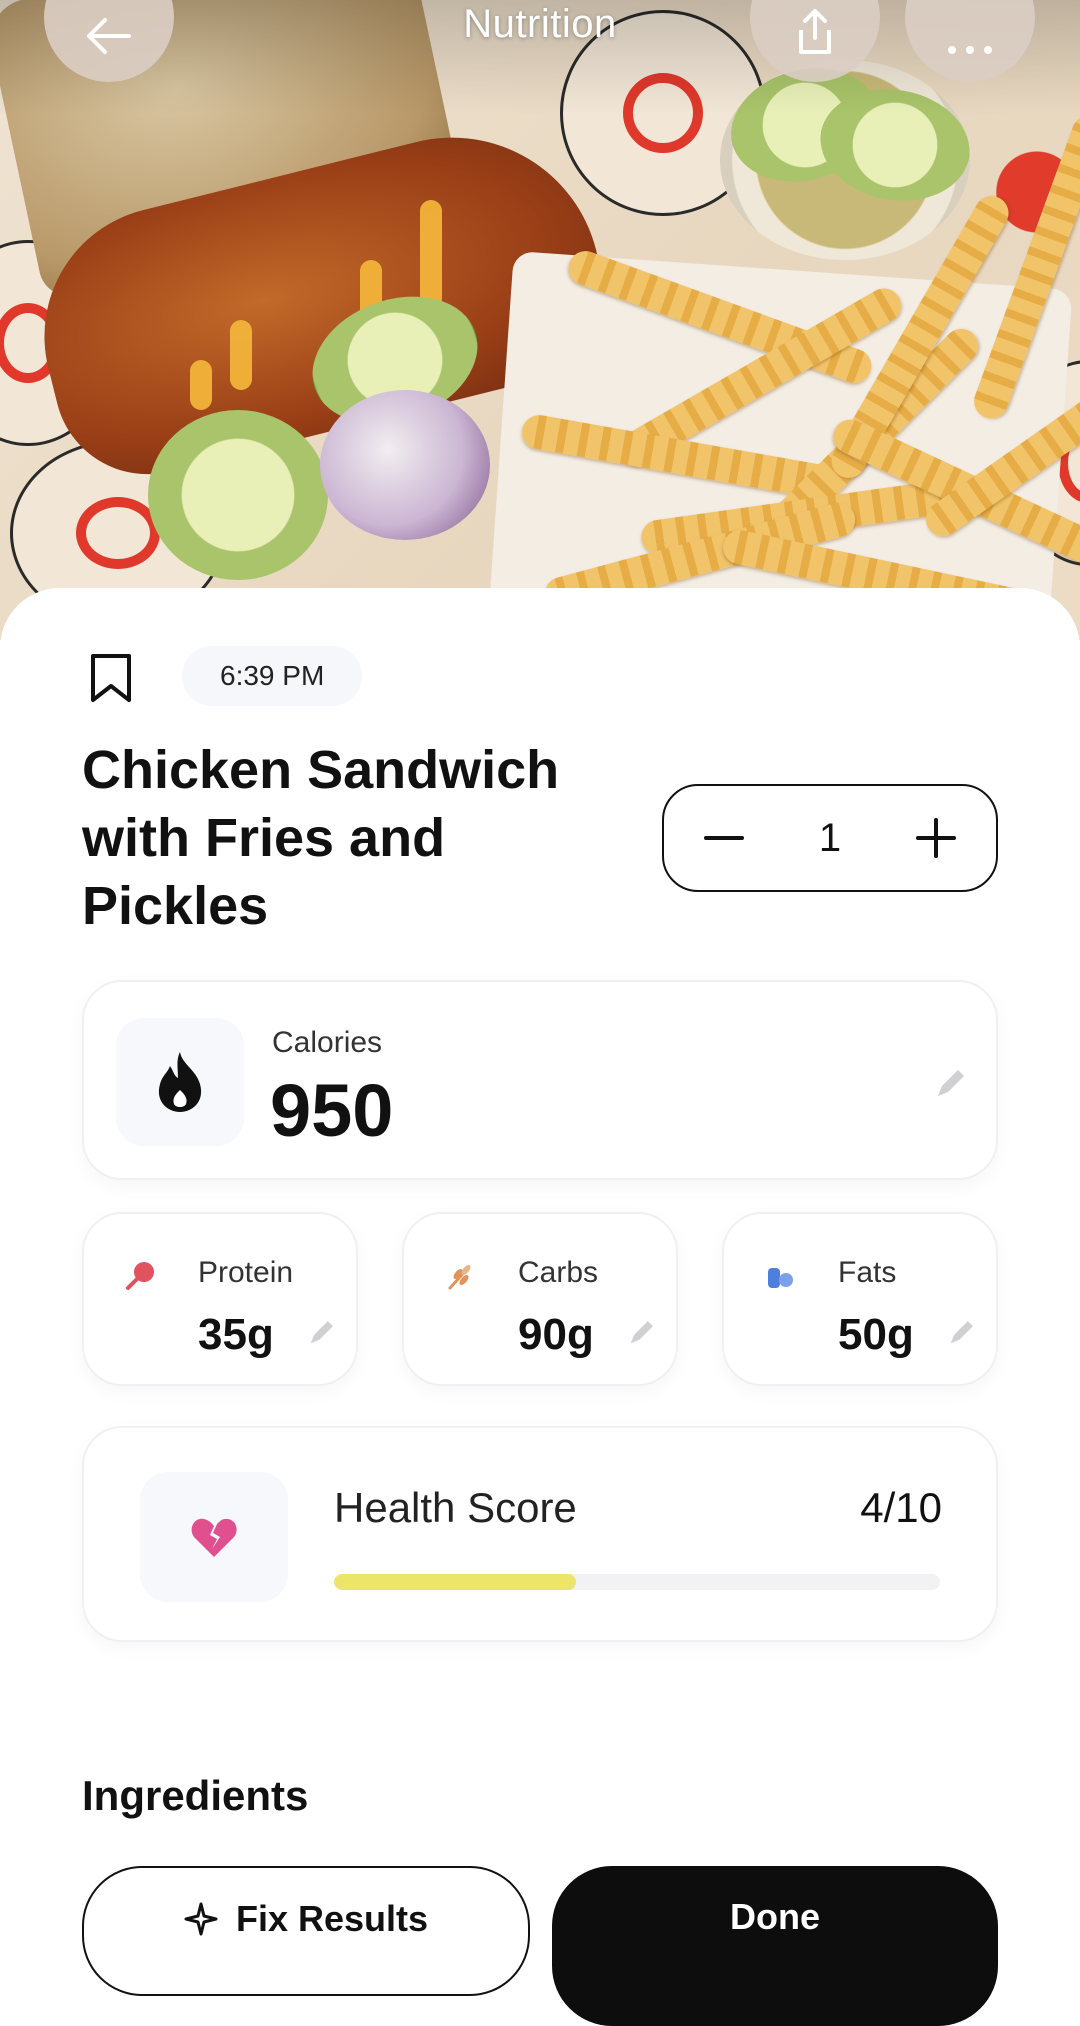 Image resolution: width=1080 pixels, height=2026 pixels. What do you see at coordinates (780, 1278) in the screenshot?
I see `oil-drop-icon` at bounding box center [780, 1278].